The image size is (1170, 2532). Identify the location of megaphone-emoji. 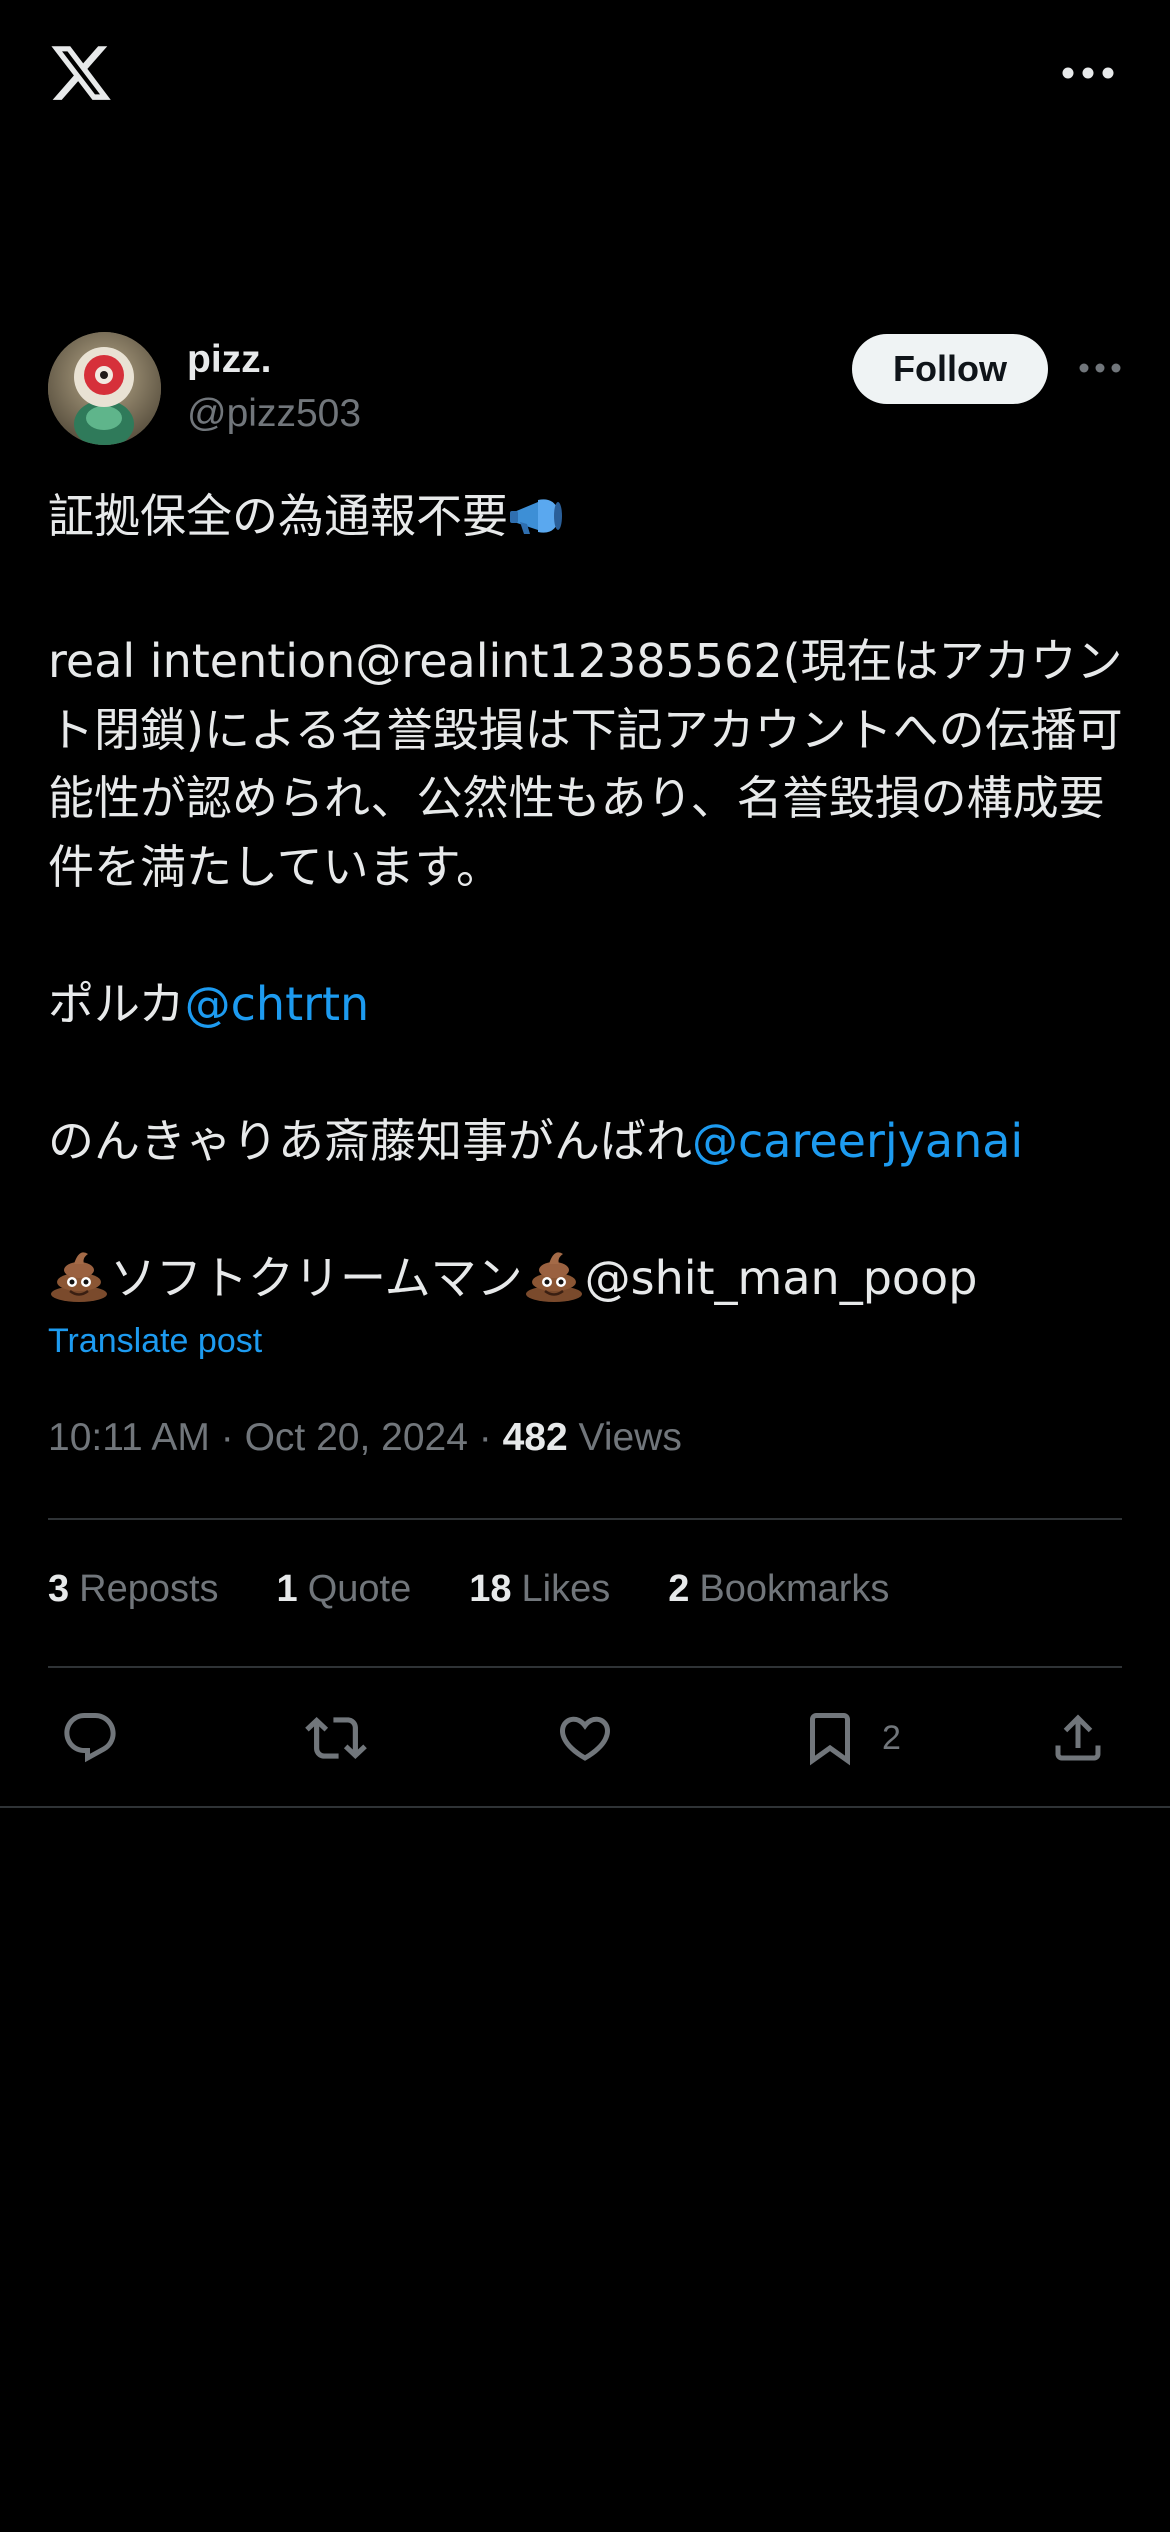
(536, 524).